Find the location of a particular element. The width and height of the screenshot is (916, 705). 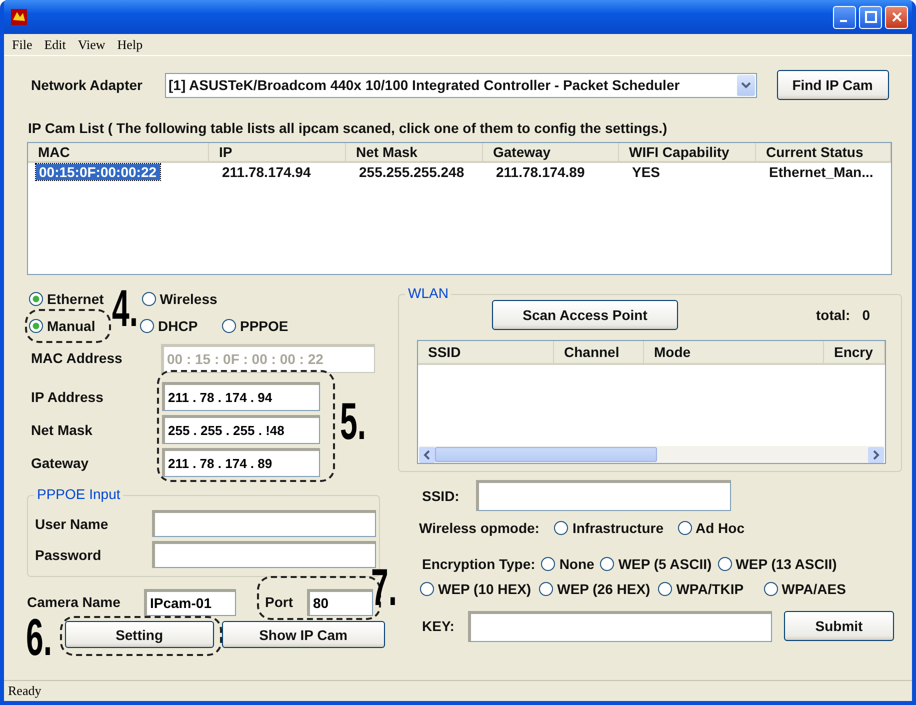

camera-name-field: IPcam-01 is located at coordinates (190, 602).